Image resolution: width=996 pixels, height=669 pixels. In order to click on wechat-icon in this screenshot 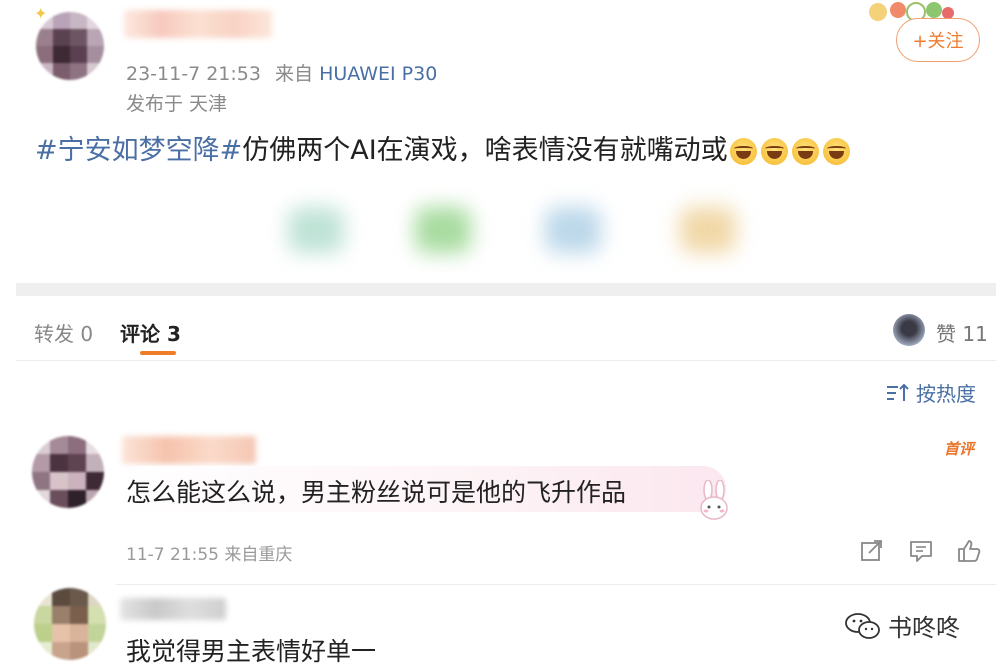, I will do `click(862, 625)`.